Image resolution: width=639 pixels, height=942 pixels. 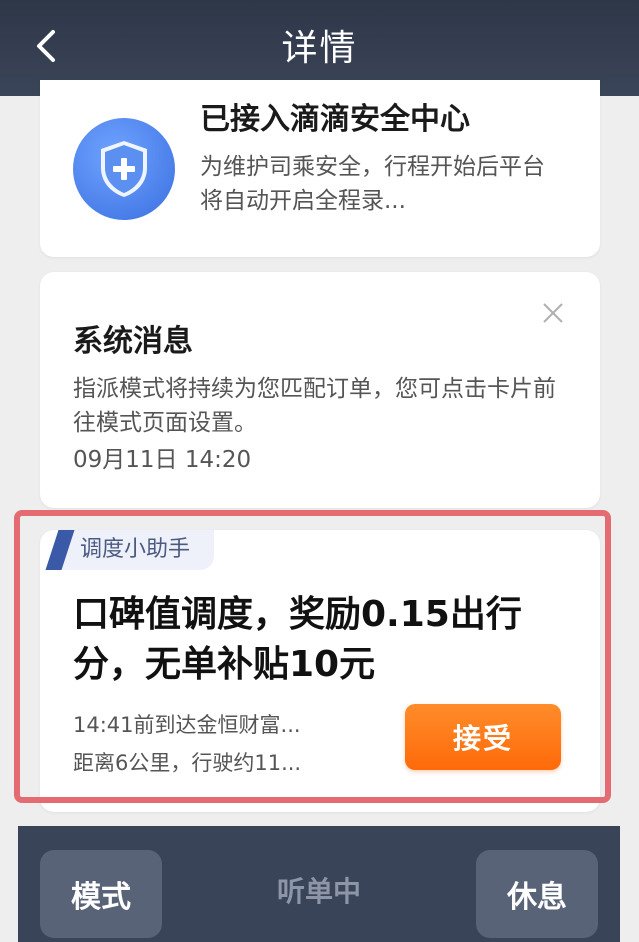 What do you see at coordinates (553, 315) in the screenshot?
I see `close-icon` at bounding box center [553, 315].